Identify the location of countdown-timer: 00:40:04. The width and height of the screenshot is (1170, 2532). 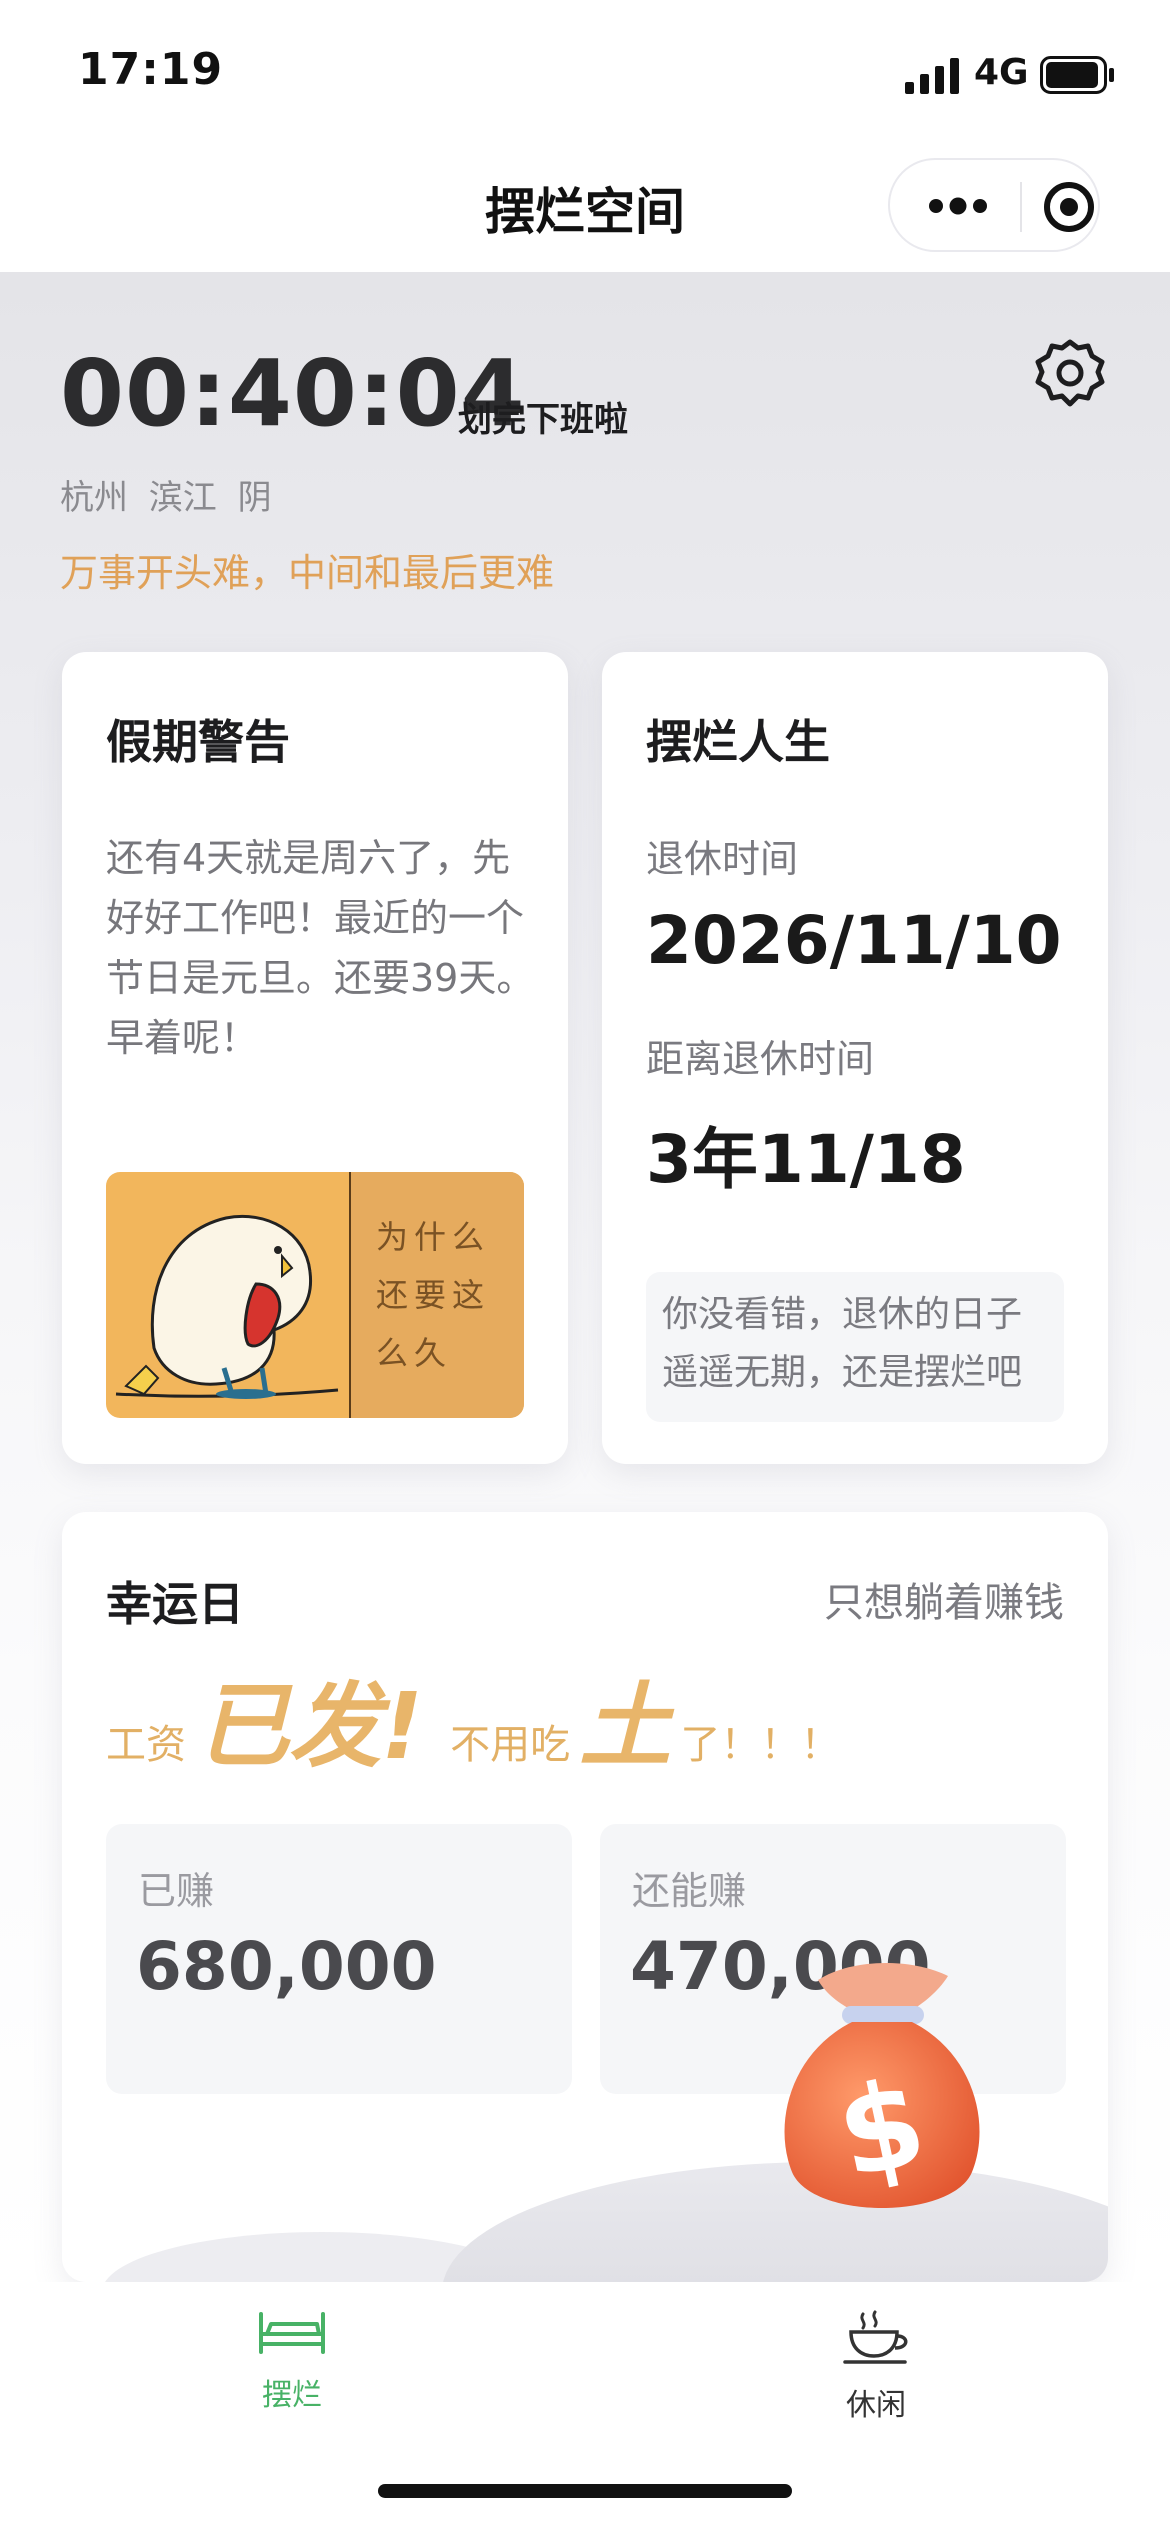
(293, 393).